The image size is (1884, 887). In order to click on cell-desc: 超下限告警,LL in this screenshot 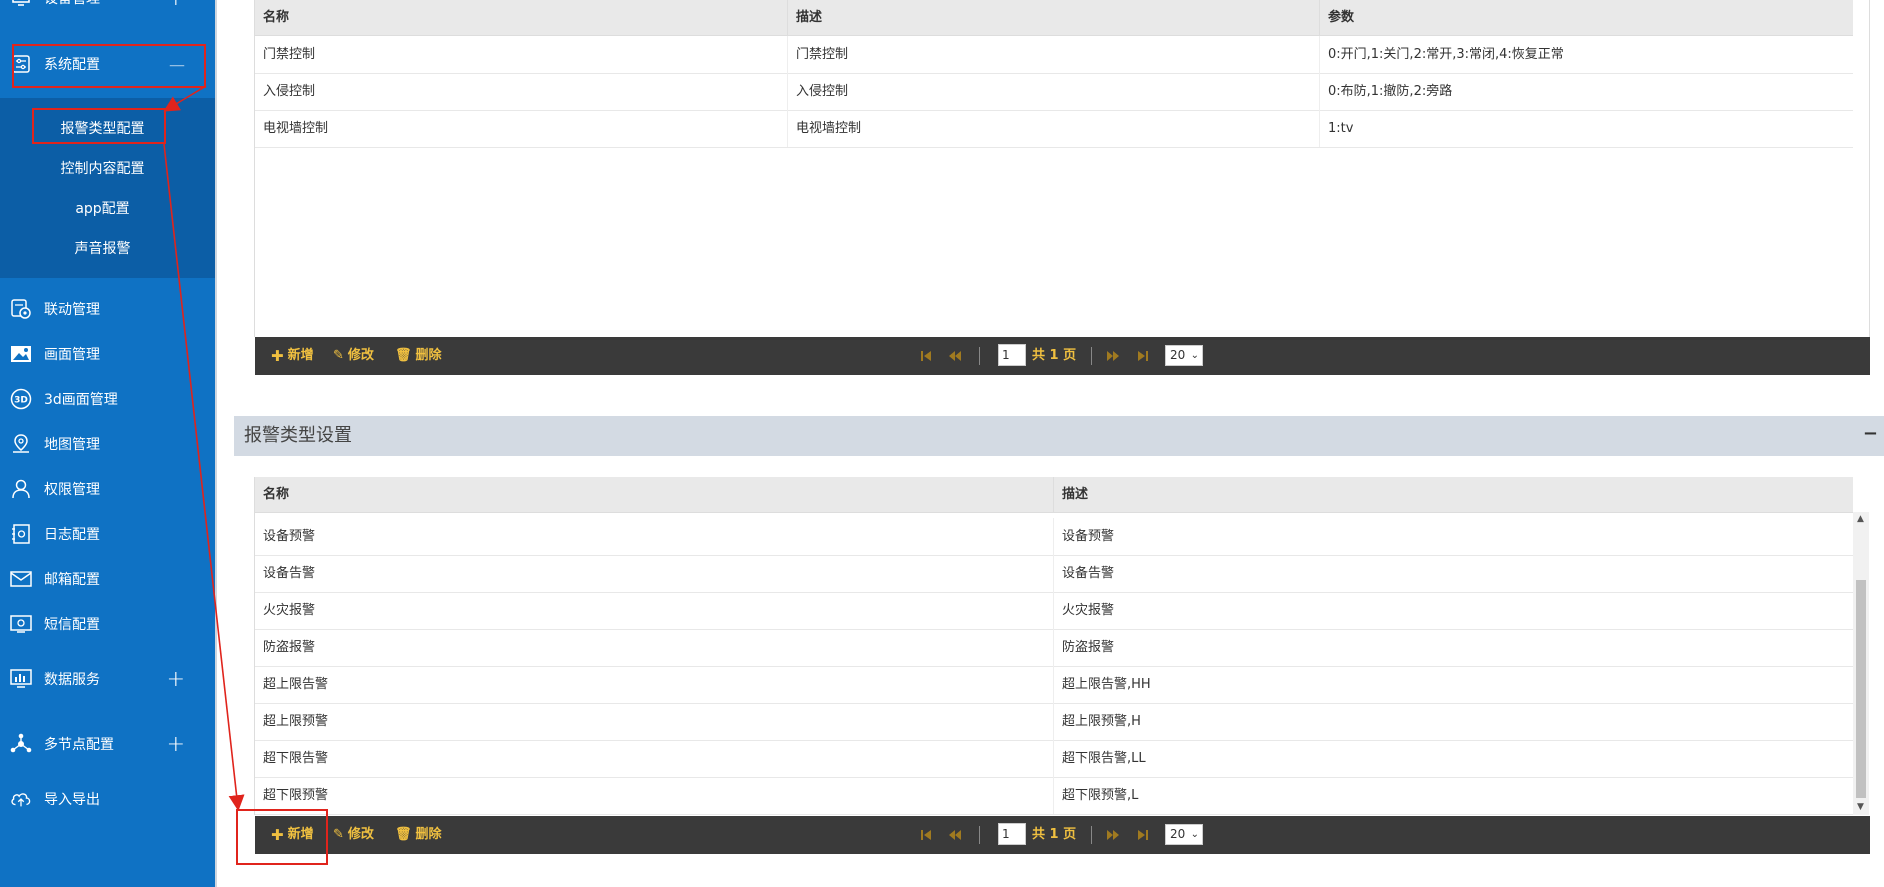, I will do `click(1453, 758)`.